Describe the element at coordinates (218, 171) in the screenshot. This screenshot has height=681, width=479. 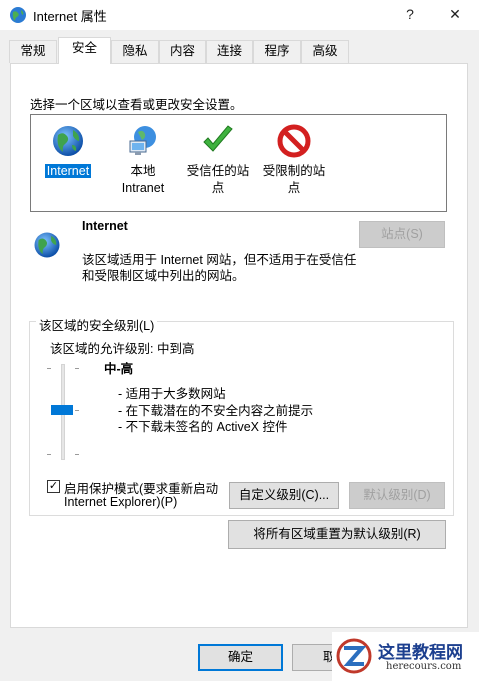
I see `zone-trusted-line1: 受信任的站` at that location.